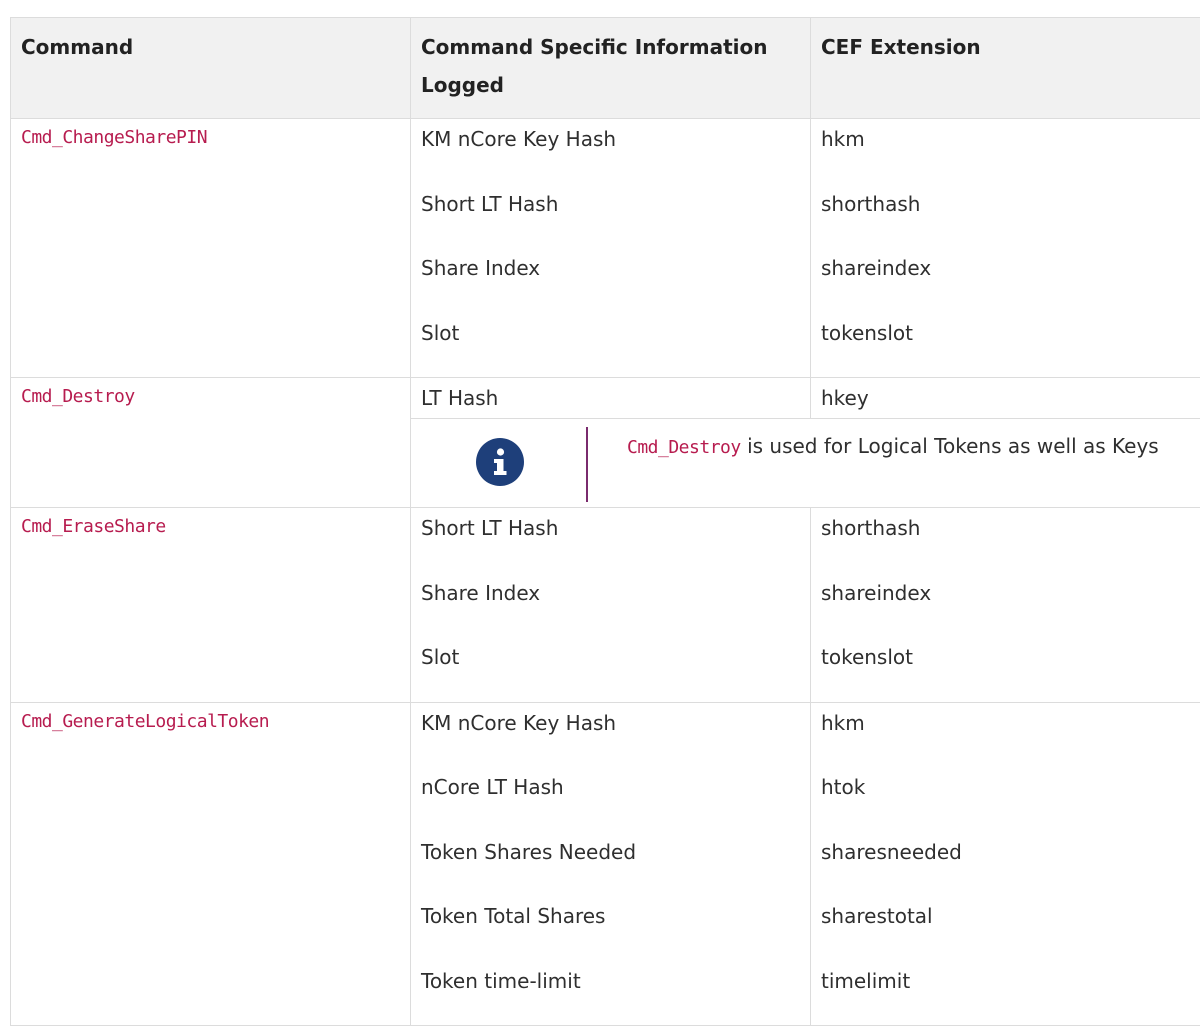 This screenshot has height=1030, width=1200. Describe the element at coordinates (1005, 605) in the screenshot. I see `cef-cell: shorthash shareindex tokenslot` at that location.